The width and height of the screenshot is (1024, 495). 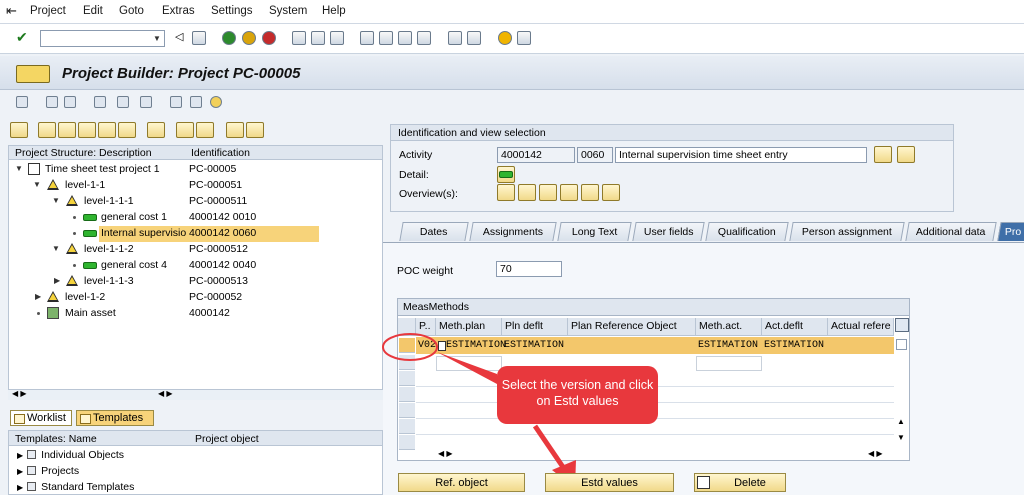 What do you see at coordinates (255, 130) in the screenshot?
I see `expand-icon` at bounding box center [255, 130].